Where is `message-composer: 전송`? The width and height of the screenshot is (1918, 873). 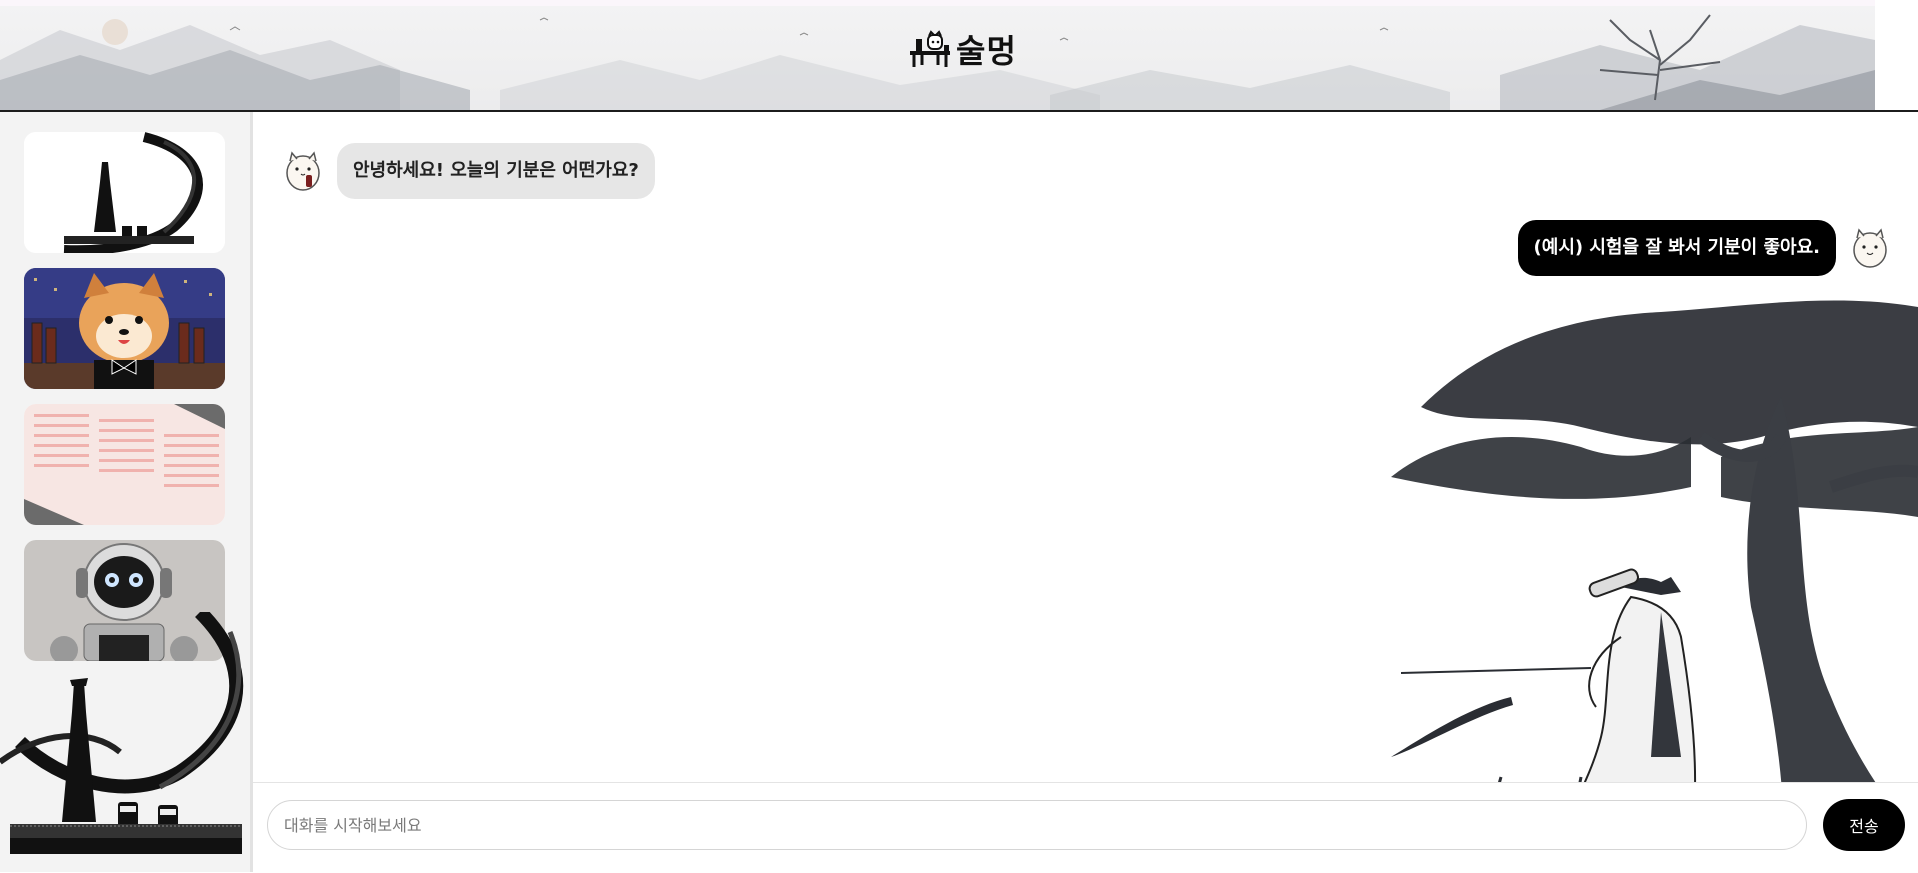 message-composer: 전송 is located at coordinates (1085, 827).